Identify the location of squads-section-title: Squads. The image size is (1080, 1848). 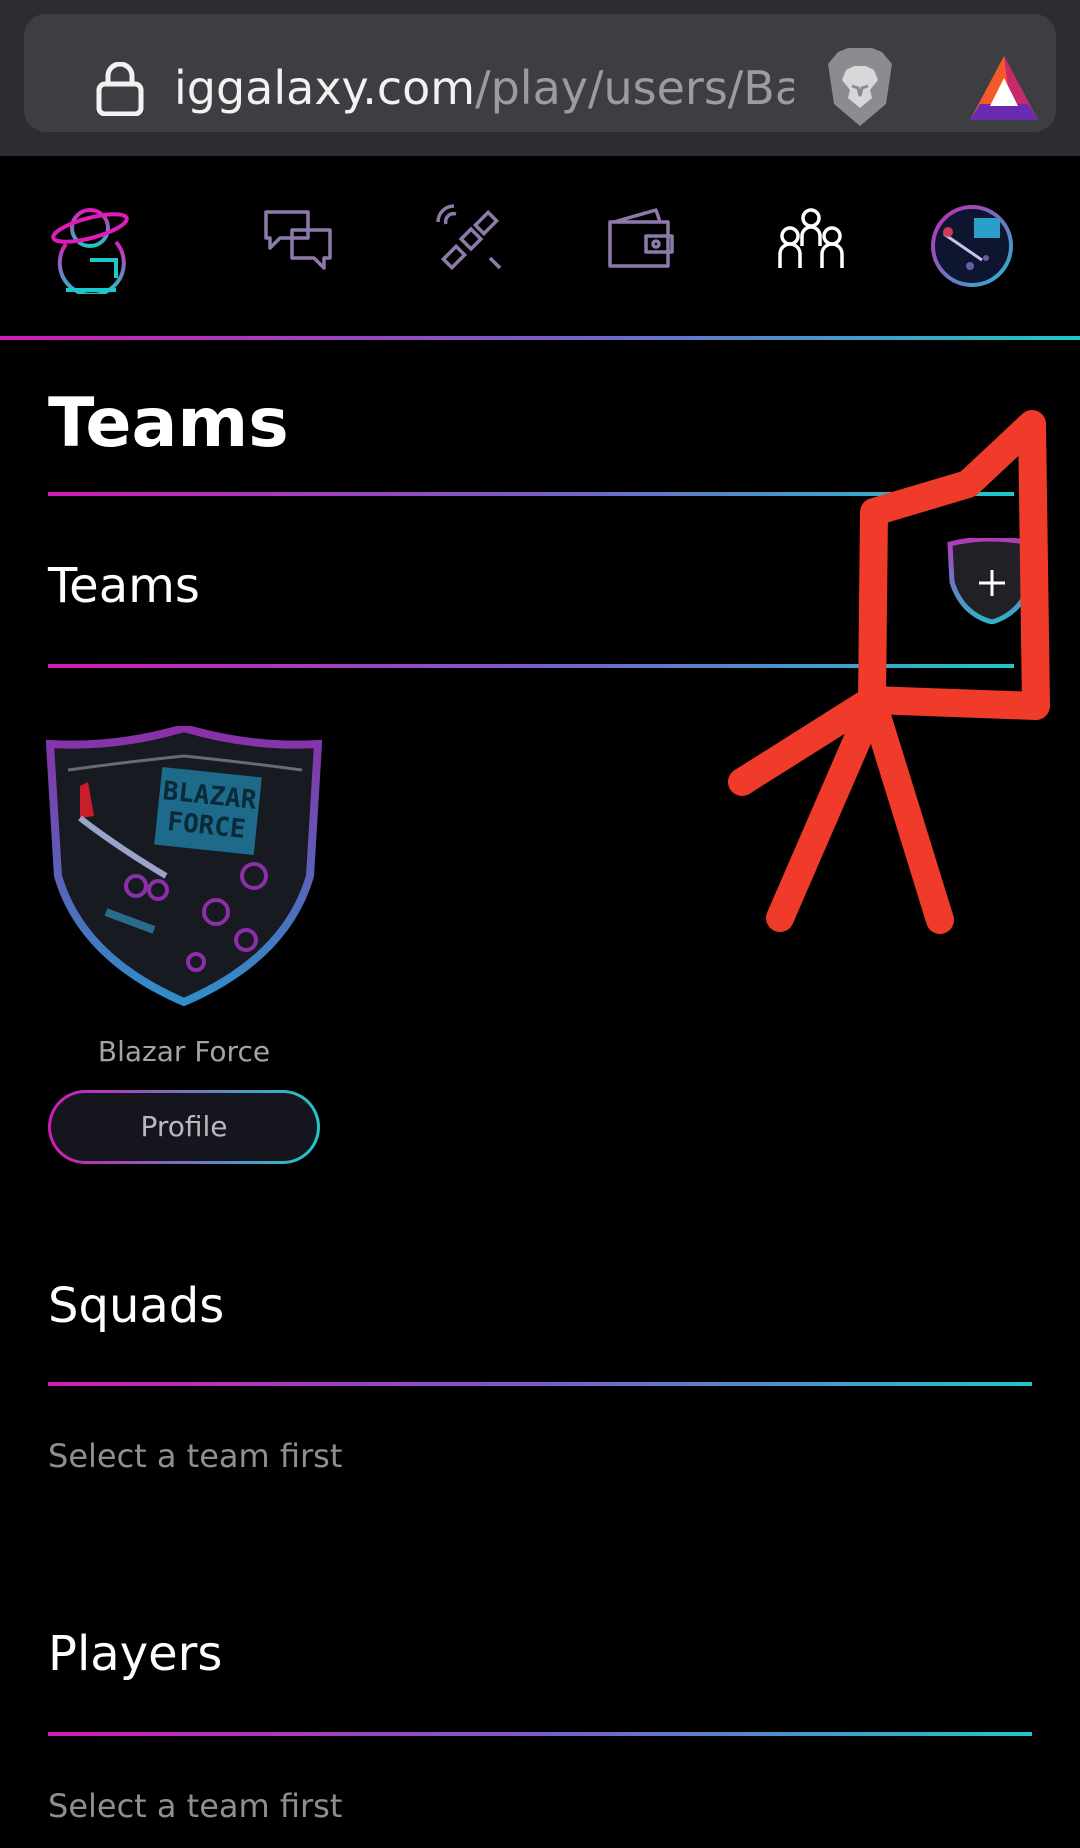
(136, 1306).